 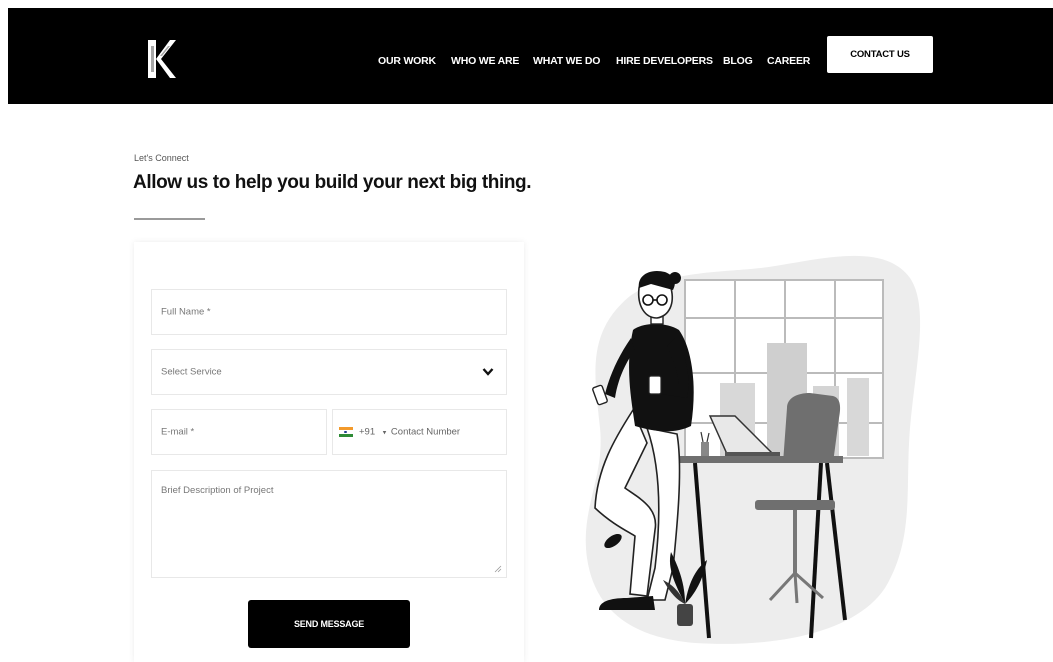 What do you see at coordinates (485, 61) in the screenshot?
I see `nav-who-we-are: WHO WE ARE` at bounding box center [485, 61].